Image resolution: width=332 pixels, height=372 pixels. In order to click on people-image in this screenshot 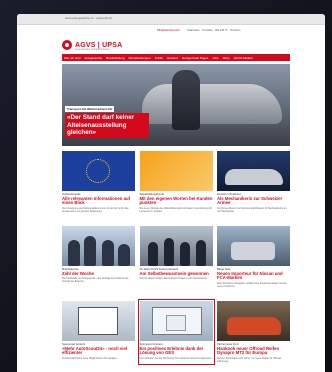, I will do `click(98, 246)`.